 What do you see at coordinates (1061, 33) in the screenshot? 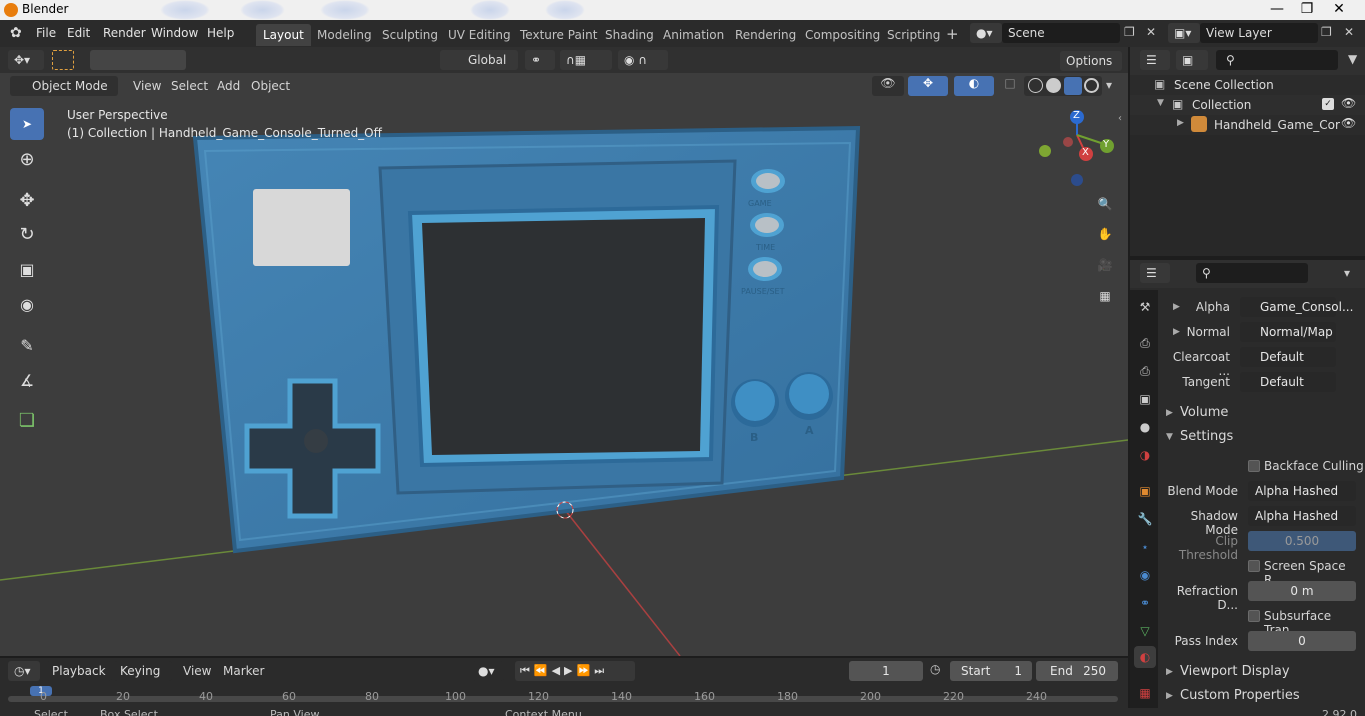
I see `scene-name-field: Scene` at bounding box center [1061, 33].